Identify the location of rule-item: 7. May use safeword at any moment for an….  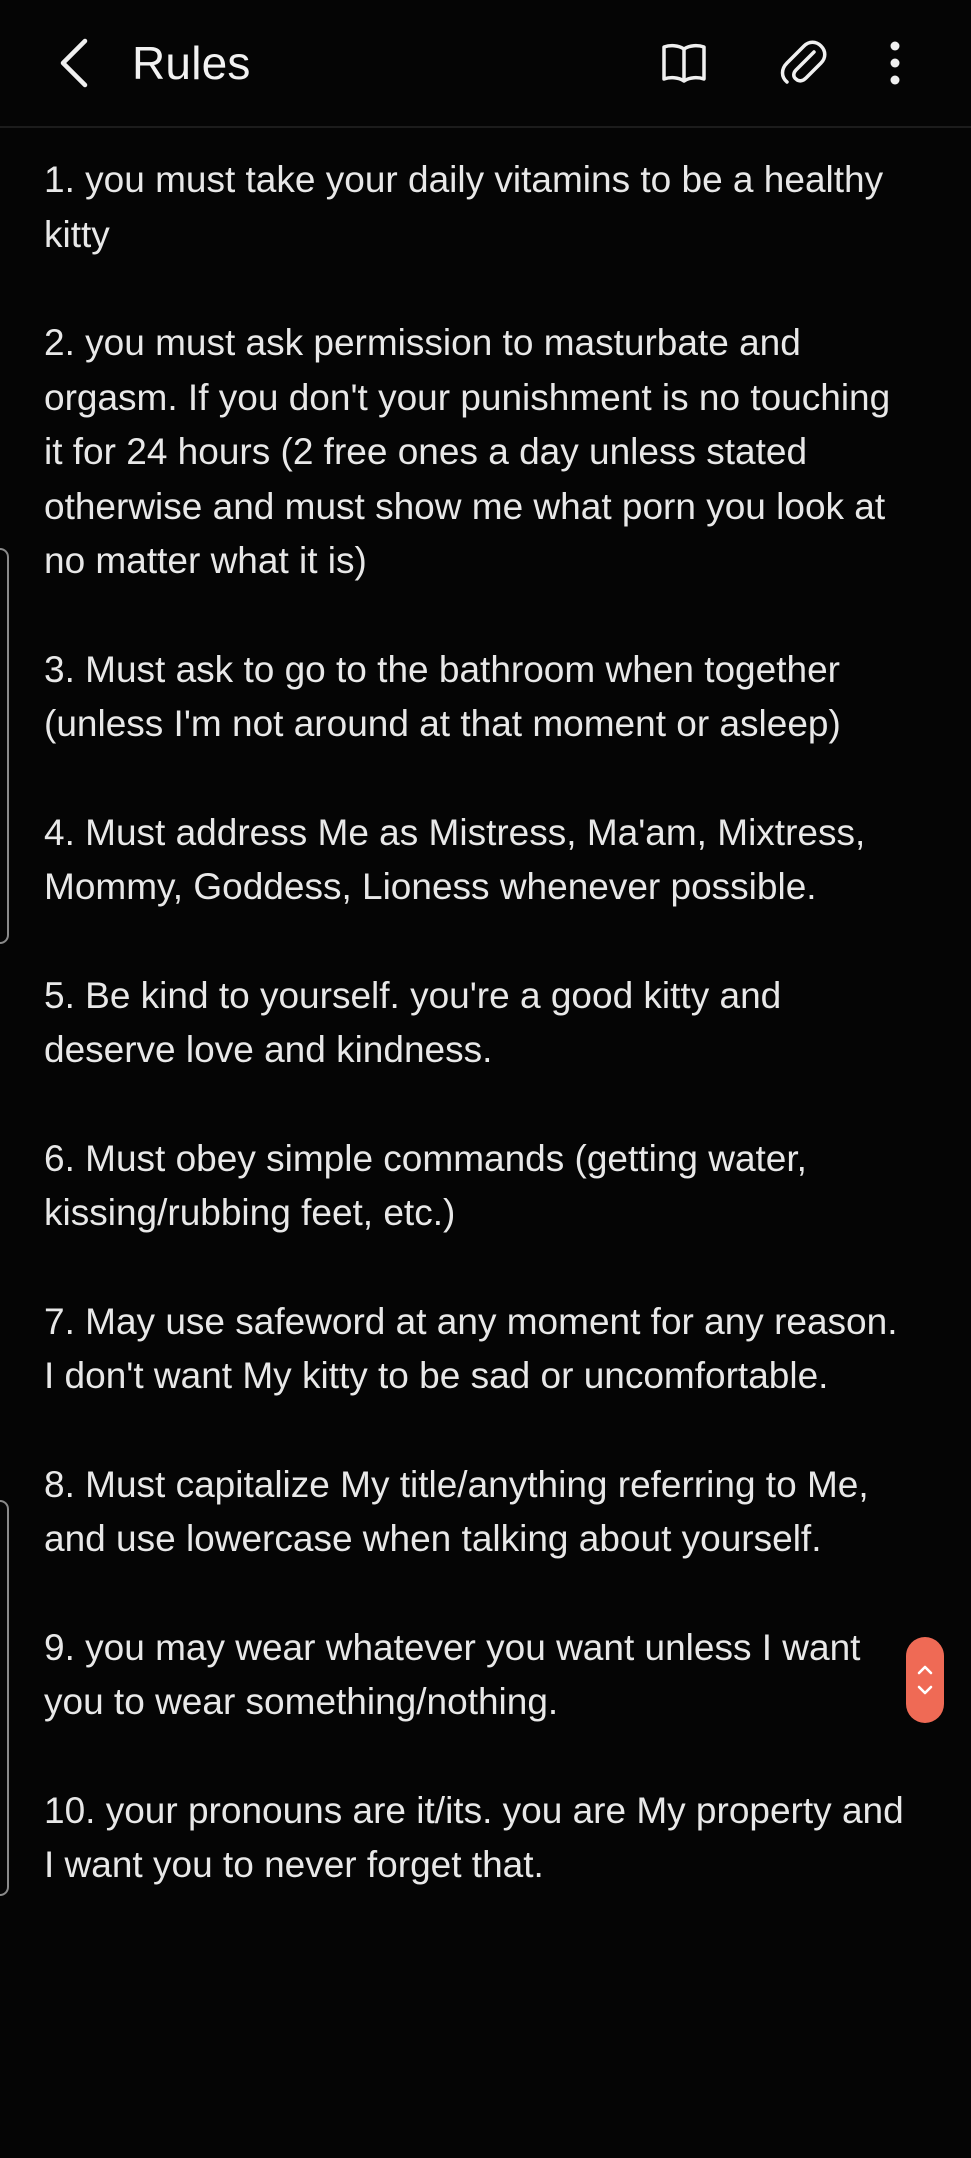
(471, 1348).